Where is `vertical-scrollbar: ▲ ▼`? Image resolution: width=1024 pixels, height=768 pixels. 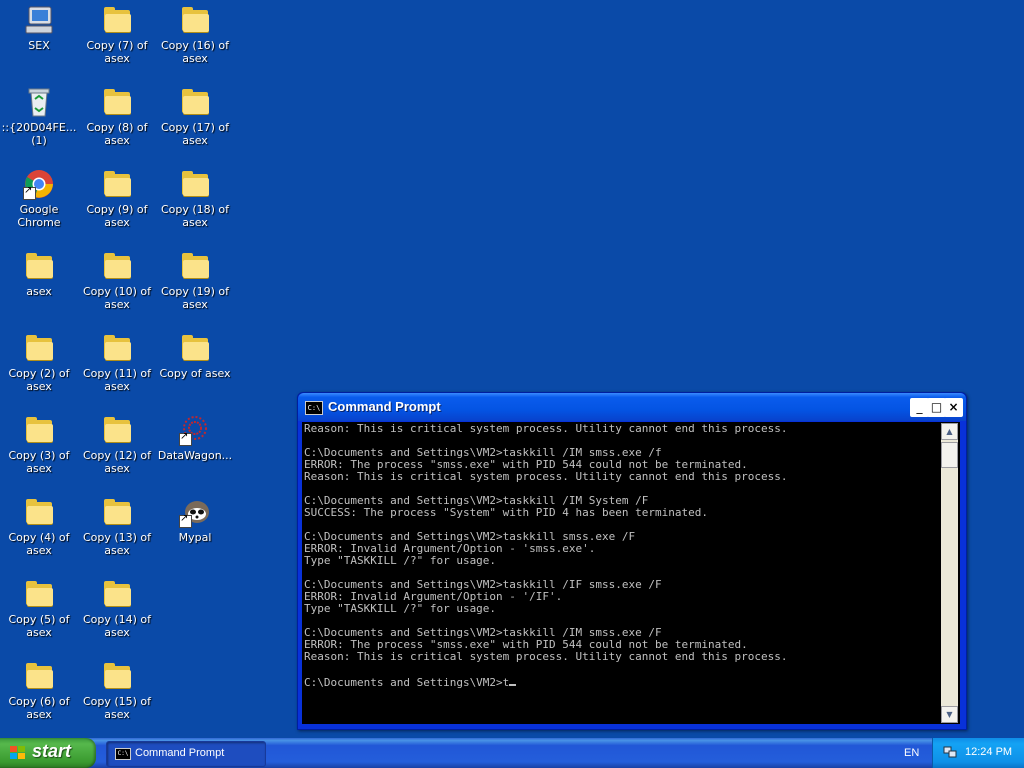 vertical-scrollbar: ▲ ▼ is located at coordinates (949, 573).